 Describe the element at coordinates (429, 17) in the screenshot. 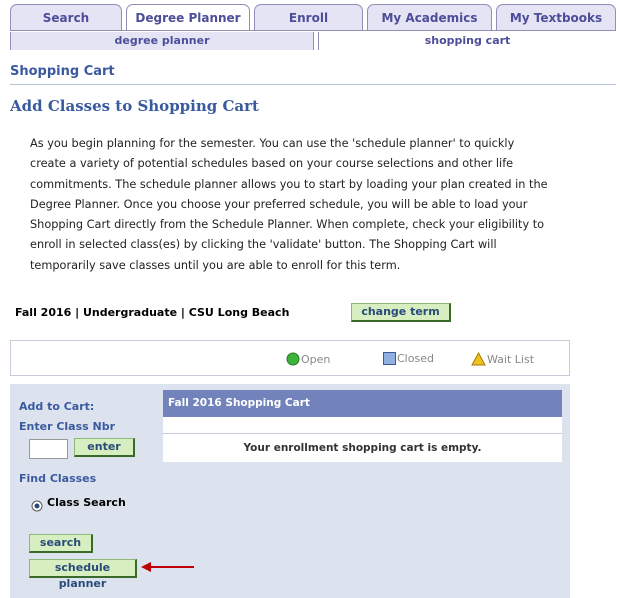

I see `tab-my-academics: My Academics` at that location.